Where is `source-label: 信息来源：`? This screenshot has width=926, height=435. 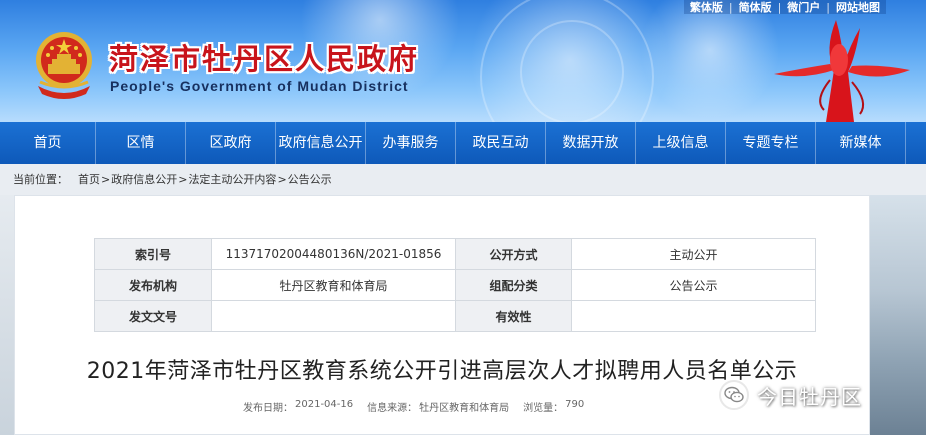 source-label: 信息来源： is located at coordinates (392, 408).